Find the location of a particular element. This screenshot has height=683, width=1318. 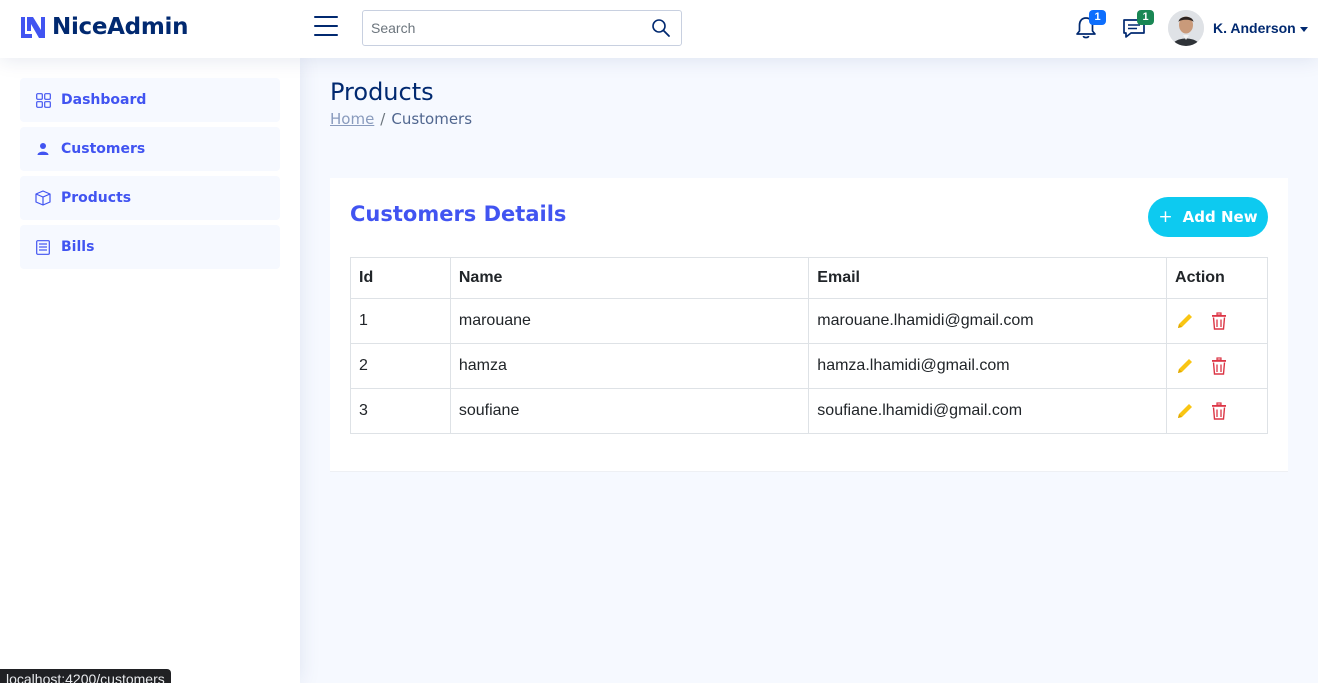

logo-icon is located at coordinates (33, 27).